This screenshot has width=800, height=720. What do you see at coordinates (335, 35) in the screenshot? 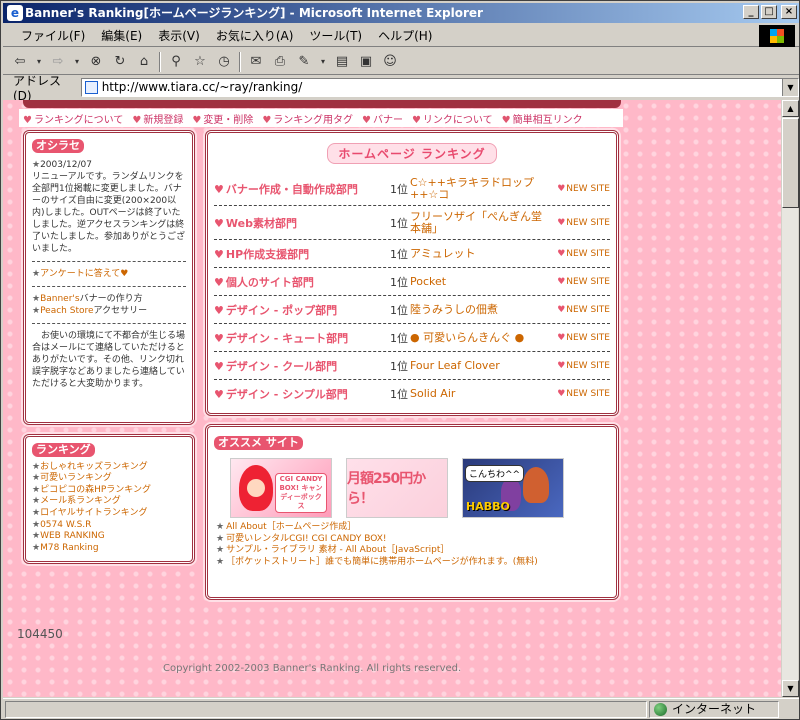
I see `menu-tools: ツール(T)` at bounding box center [335, 35].